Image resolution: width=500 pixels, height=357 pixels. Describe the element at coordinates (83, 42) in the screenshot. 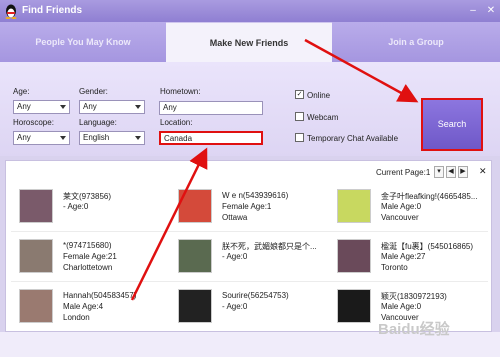

I see `tab-people-you-may-know: People You May Know` at that location.